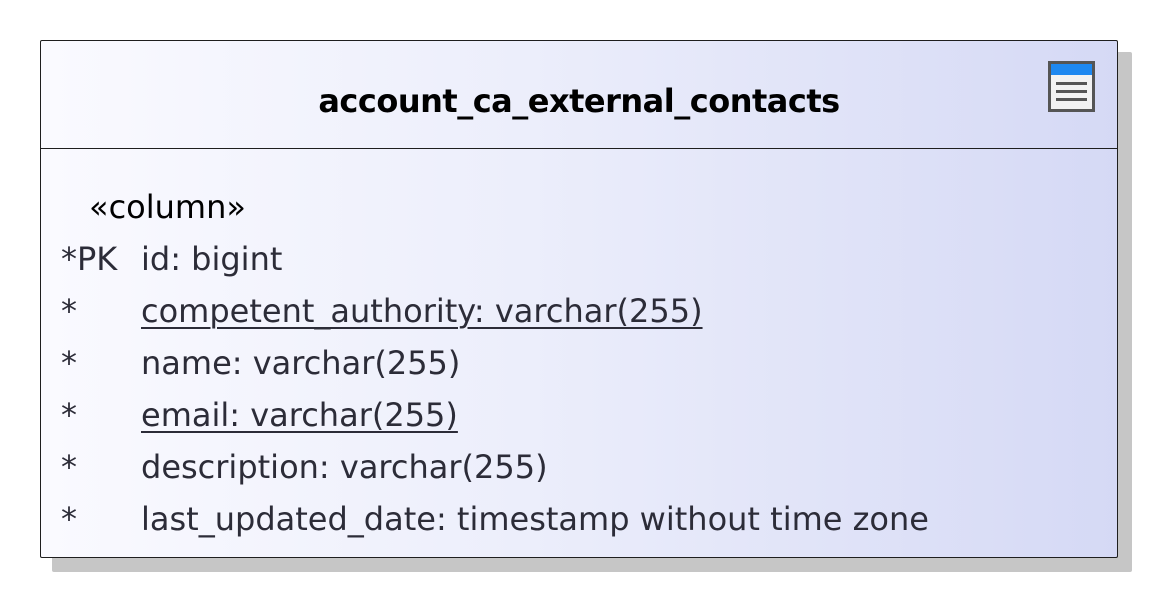  Describe the element at coordinates (422, 311) in the screenshot. I see `column-field: competent_authority: varchar(255)` at that location.